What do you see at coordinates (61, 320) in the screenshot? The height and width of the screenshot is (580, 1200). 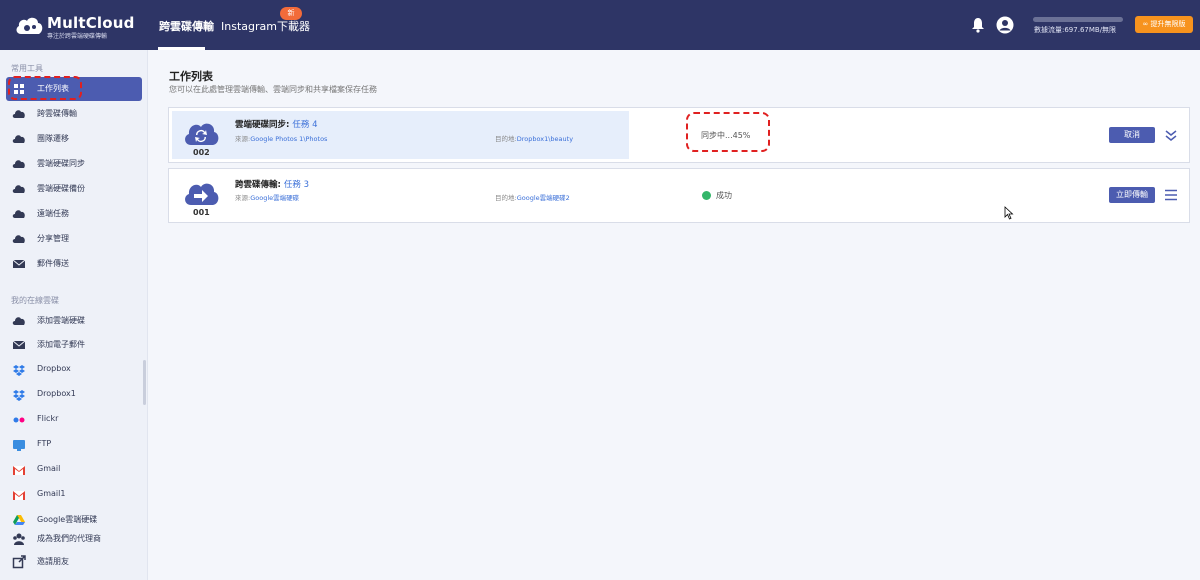 I see `sidebar-item-label: 添加雲端硬碟` at bounding box center [61, 320].